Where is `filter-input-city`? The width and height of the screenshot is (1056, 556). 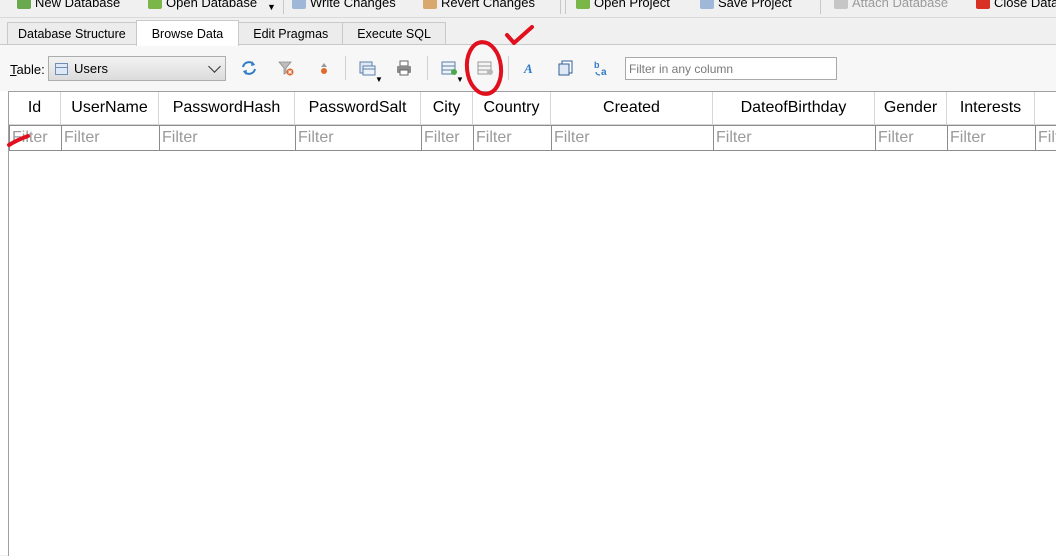
filter-input-city is located at coordinates (447, 138).